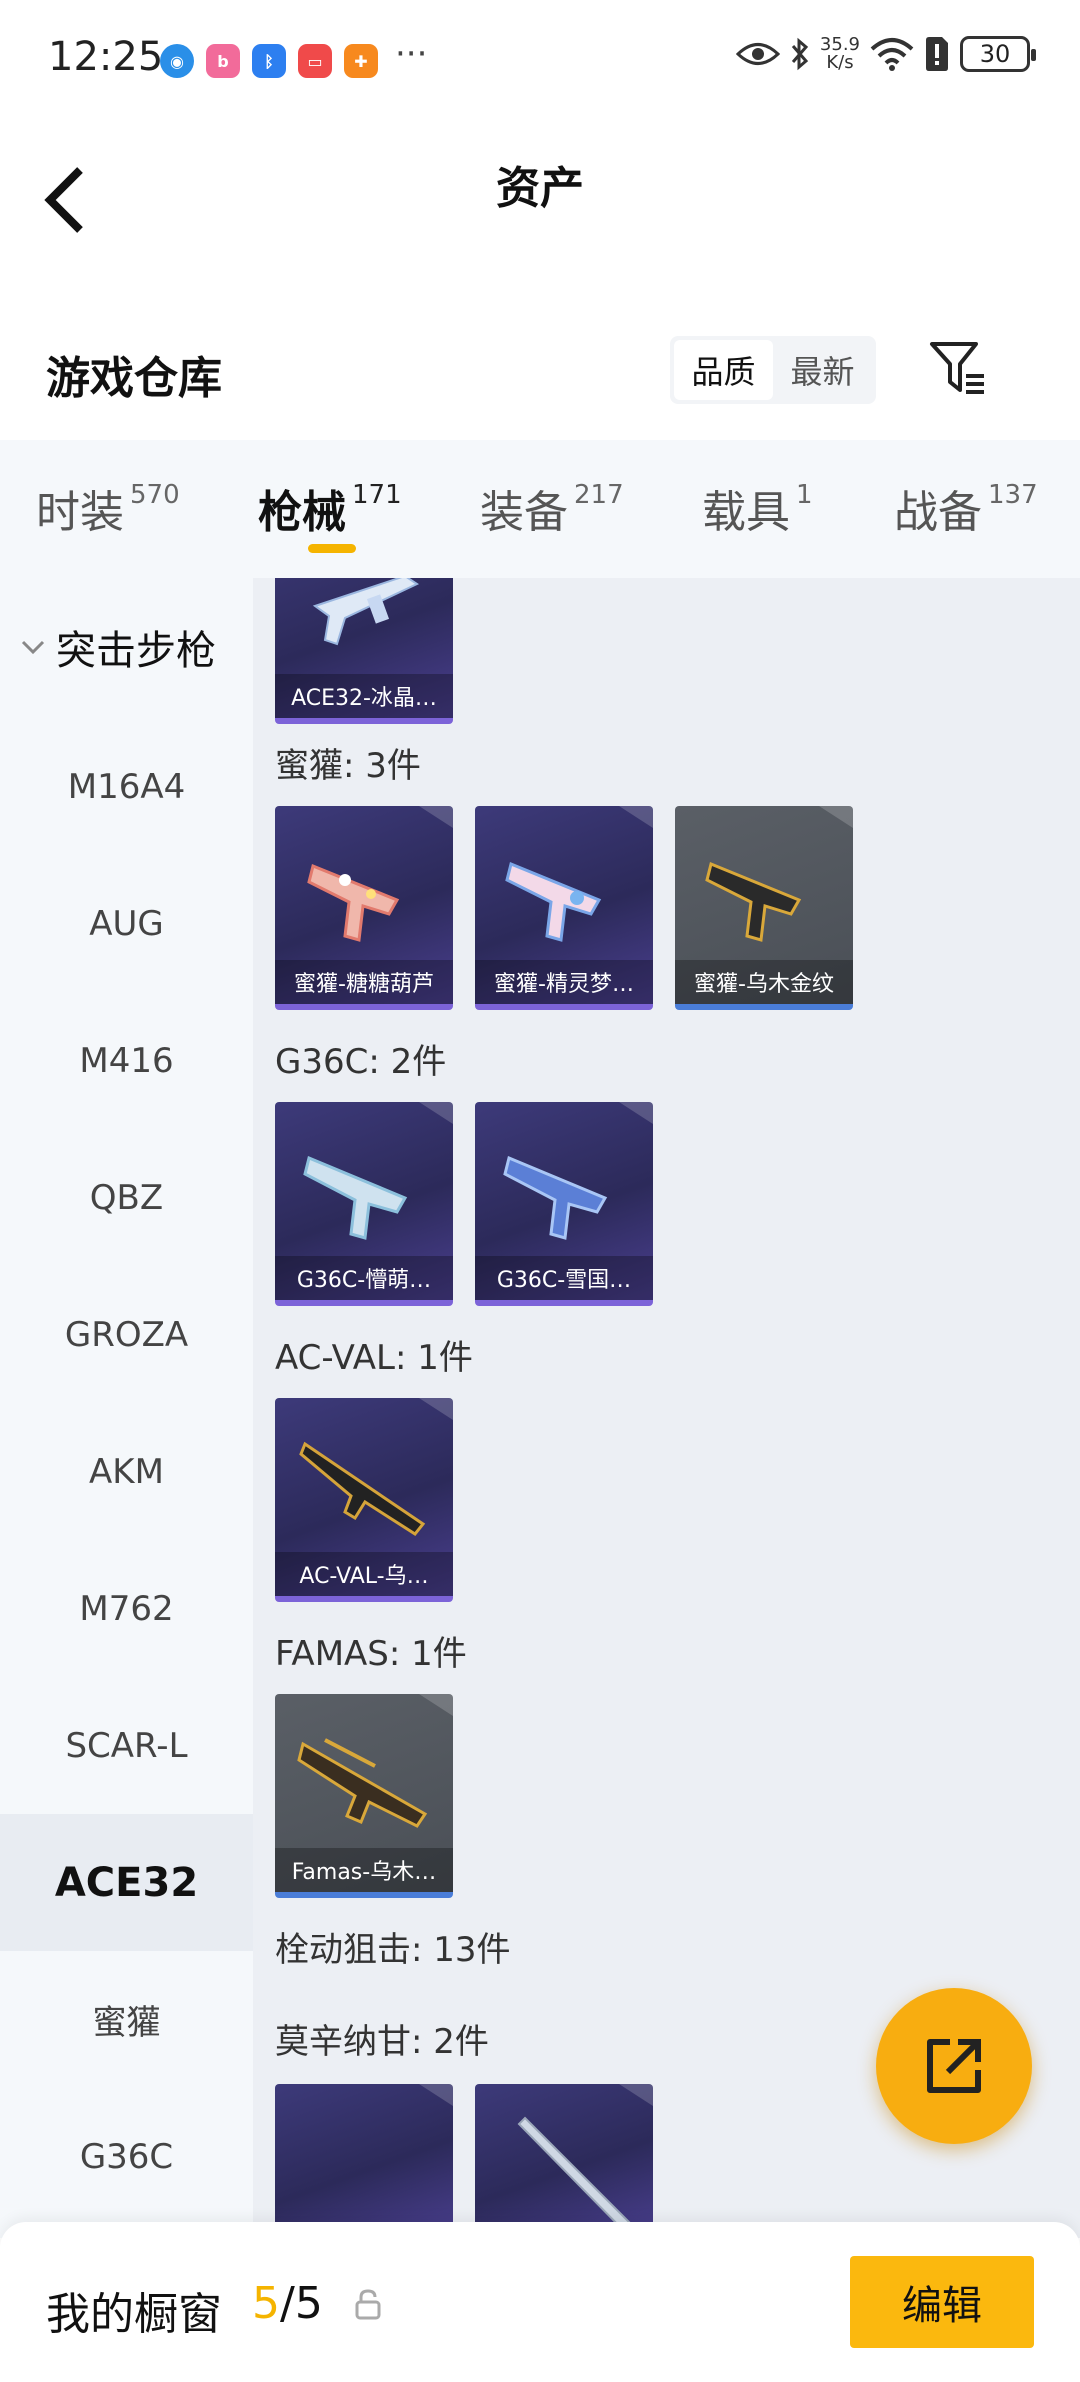  What do you see at coordinates (436, 2095) in the screenshot?
I see `card-corner` at bounding box center [436, 2095].